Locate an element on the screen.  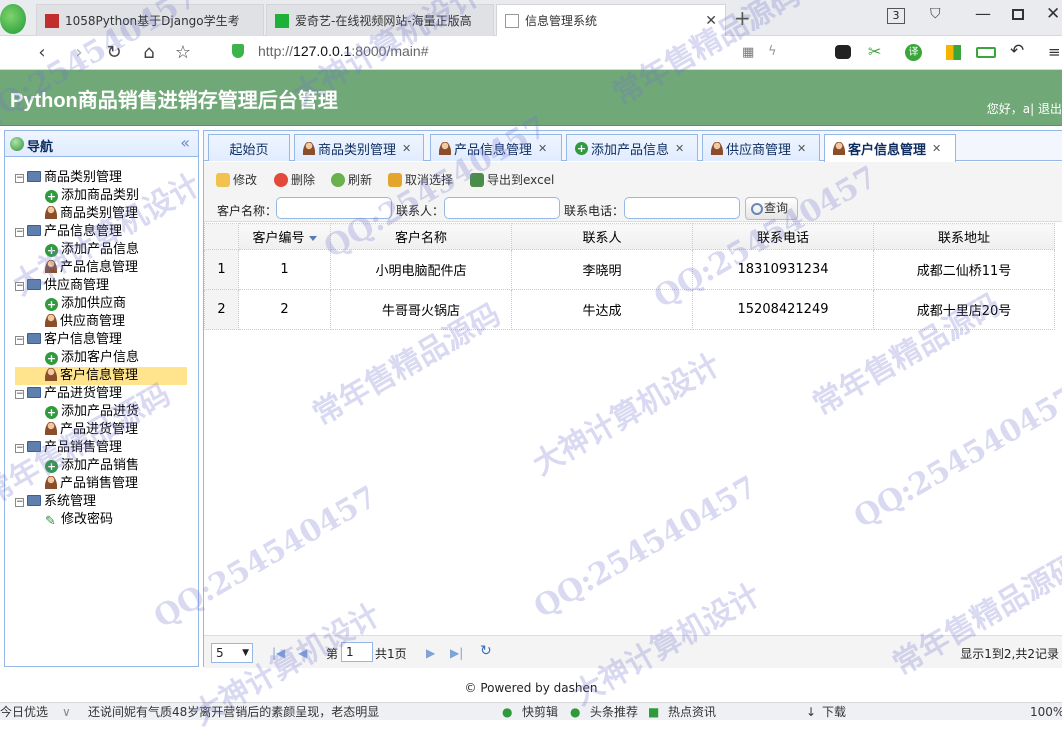
pencil-icon is located at coordinates (223, 180).